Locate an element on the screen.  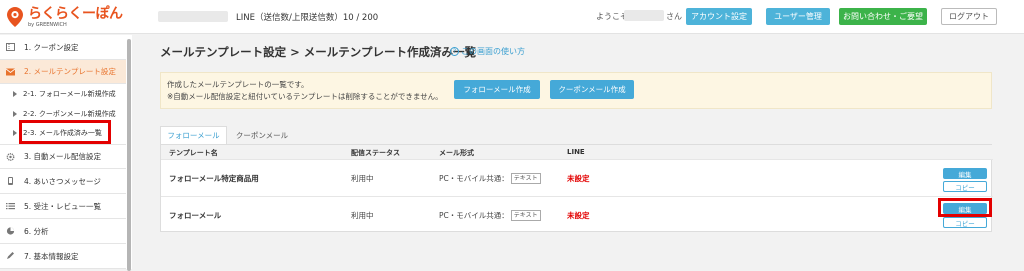
sidebar-item-coupon: 1. クーポン設定 is located at coordinates (63, 47).